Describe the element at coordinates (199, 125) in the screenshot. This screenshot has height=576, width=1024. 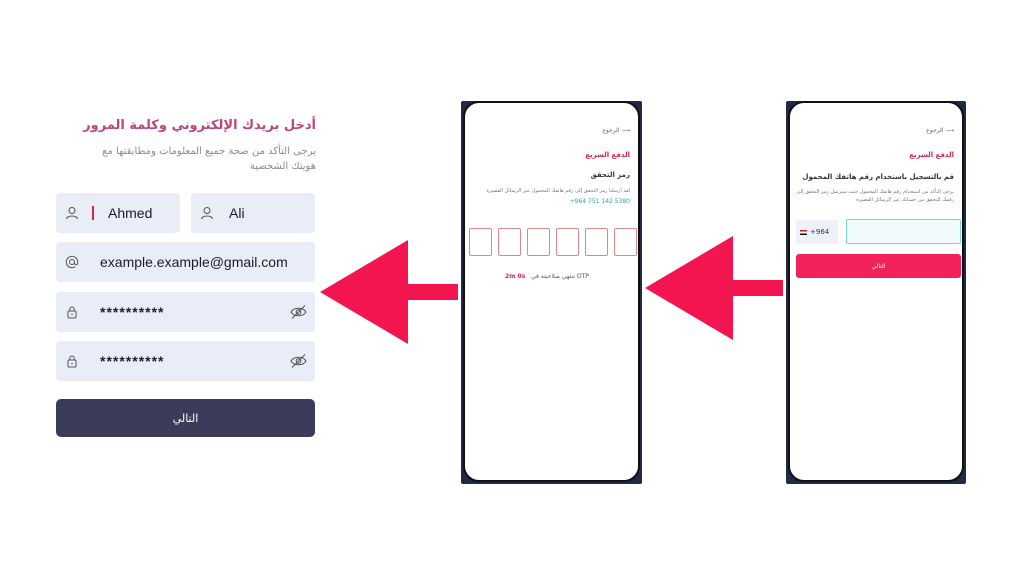
I see `registration-title: أدخل بريدك الإلكتروني وكلمة المرور` at that location.